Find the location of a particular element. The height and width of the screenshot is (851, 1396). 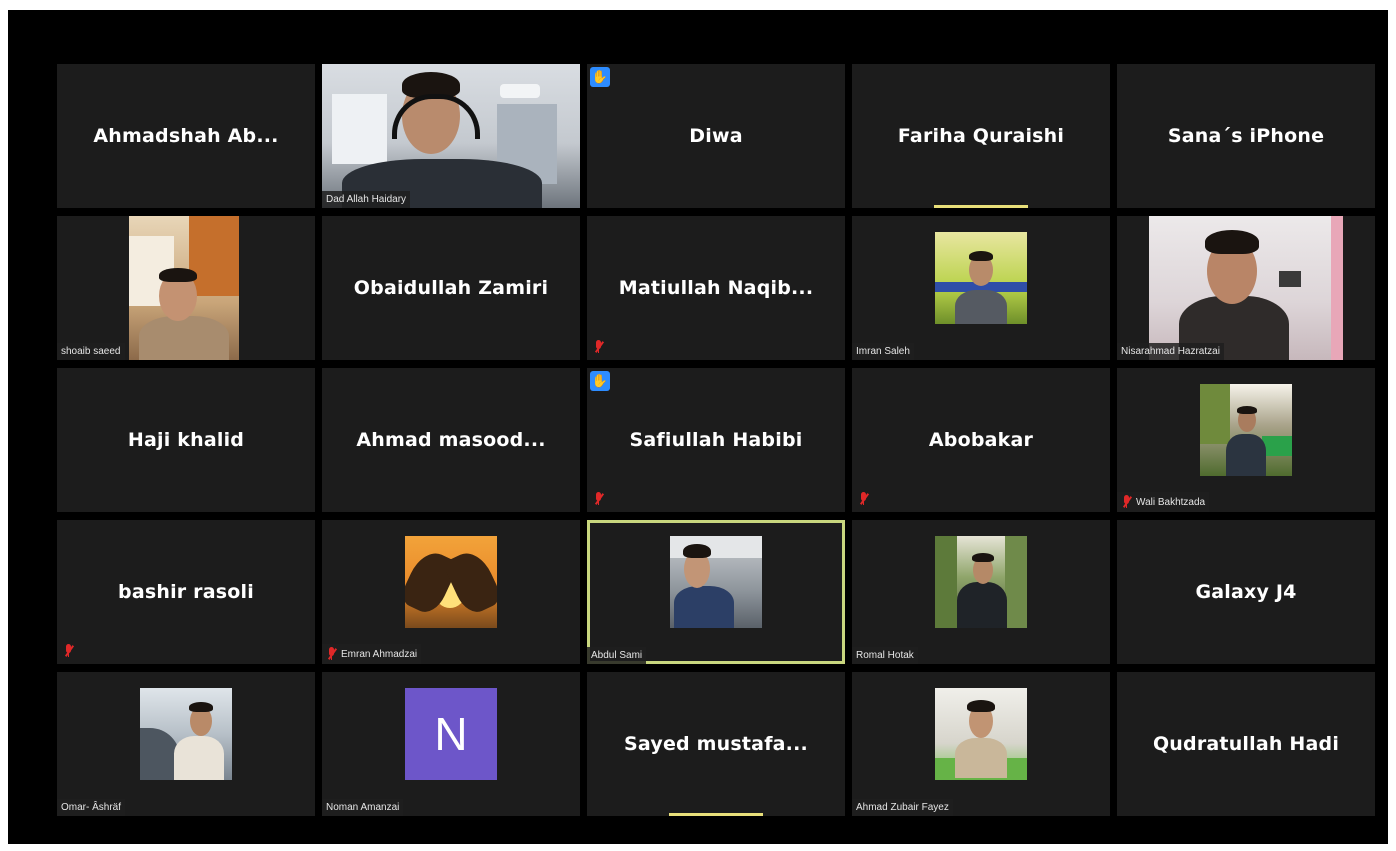

participant-name-label: Emran Ahmadzai is located at coordinates (372, 654).